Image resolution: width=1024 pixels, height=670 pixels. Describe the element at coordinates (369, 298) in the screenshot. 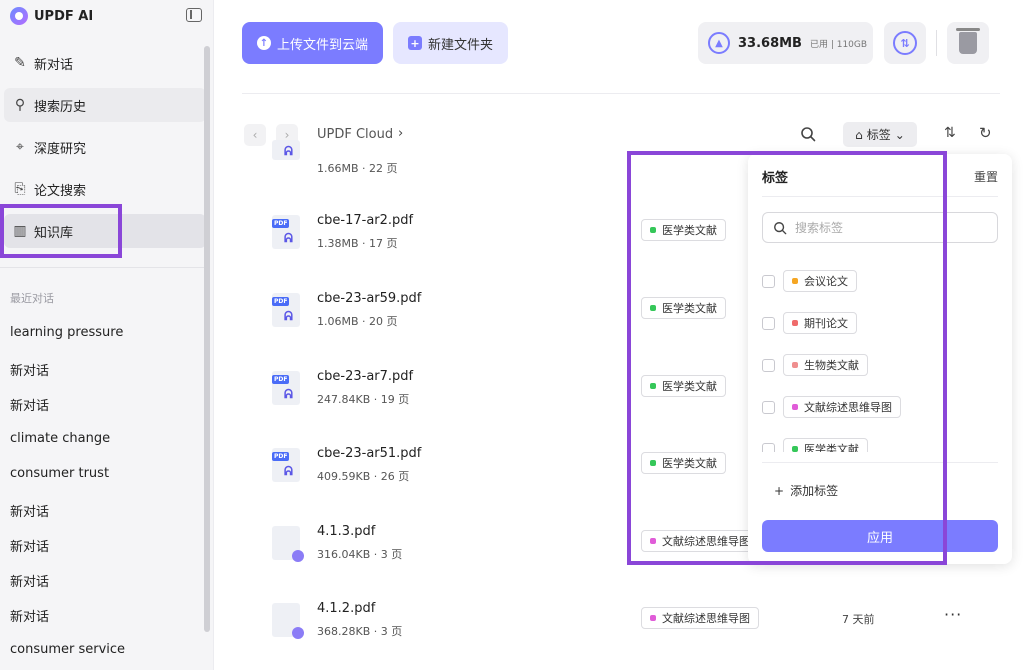

I see `file-name: cbe-23-ar59.pdf` at that location.